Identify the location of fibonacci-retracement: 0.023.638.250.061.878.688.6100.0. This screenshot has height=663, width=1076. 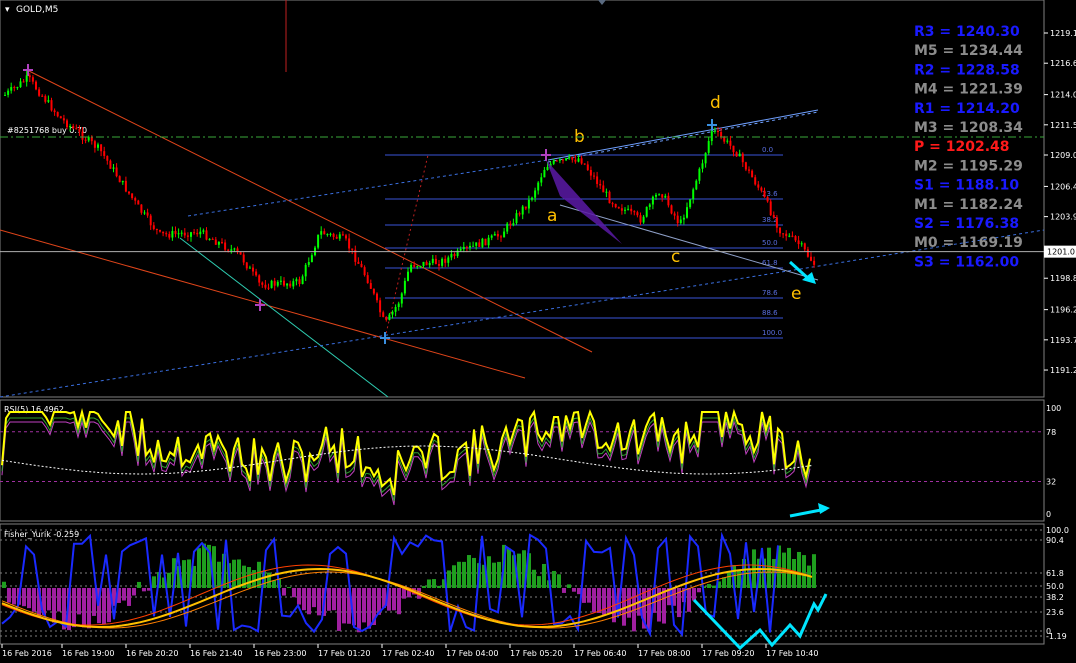
(584, 242).